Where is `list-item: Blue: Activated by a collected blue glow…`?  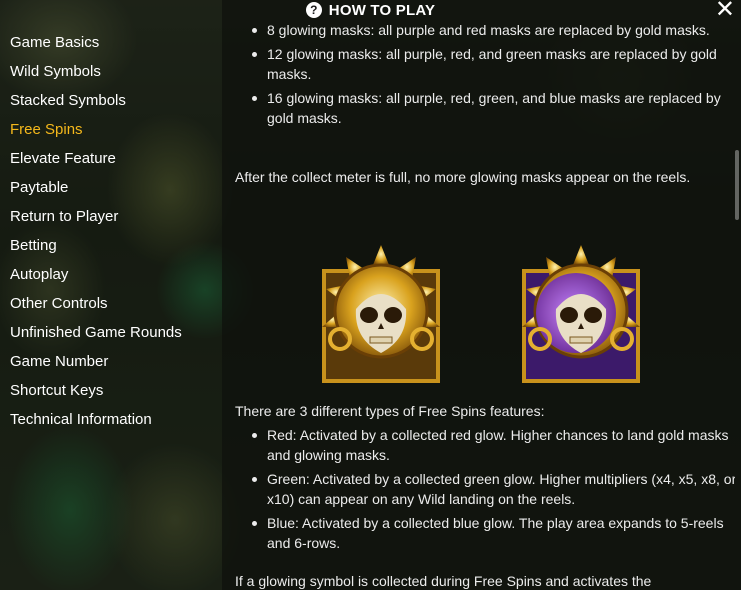 list-item: Blue: Activated by a collected blue glow… is located at coordinates (492, 533).